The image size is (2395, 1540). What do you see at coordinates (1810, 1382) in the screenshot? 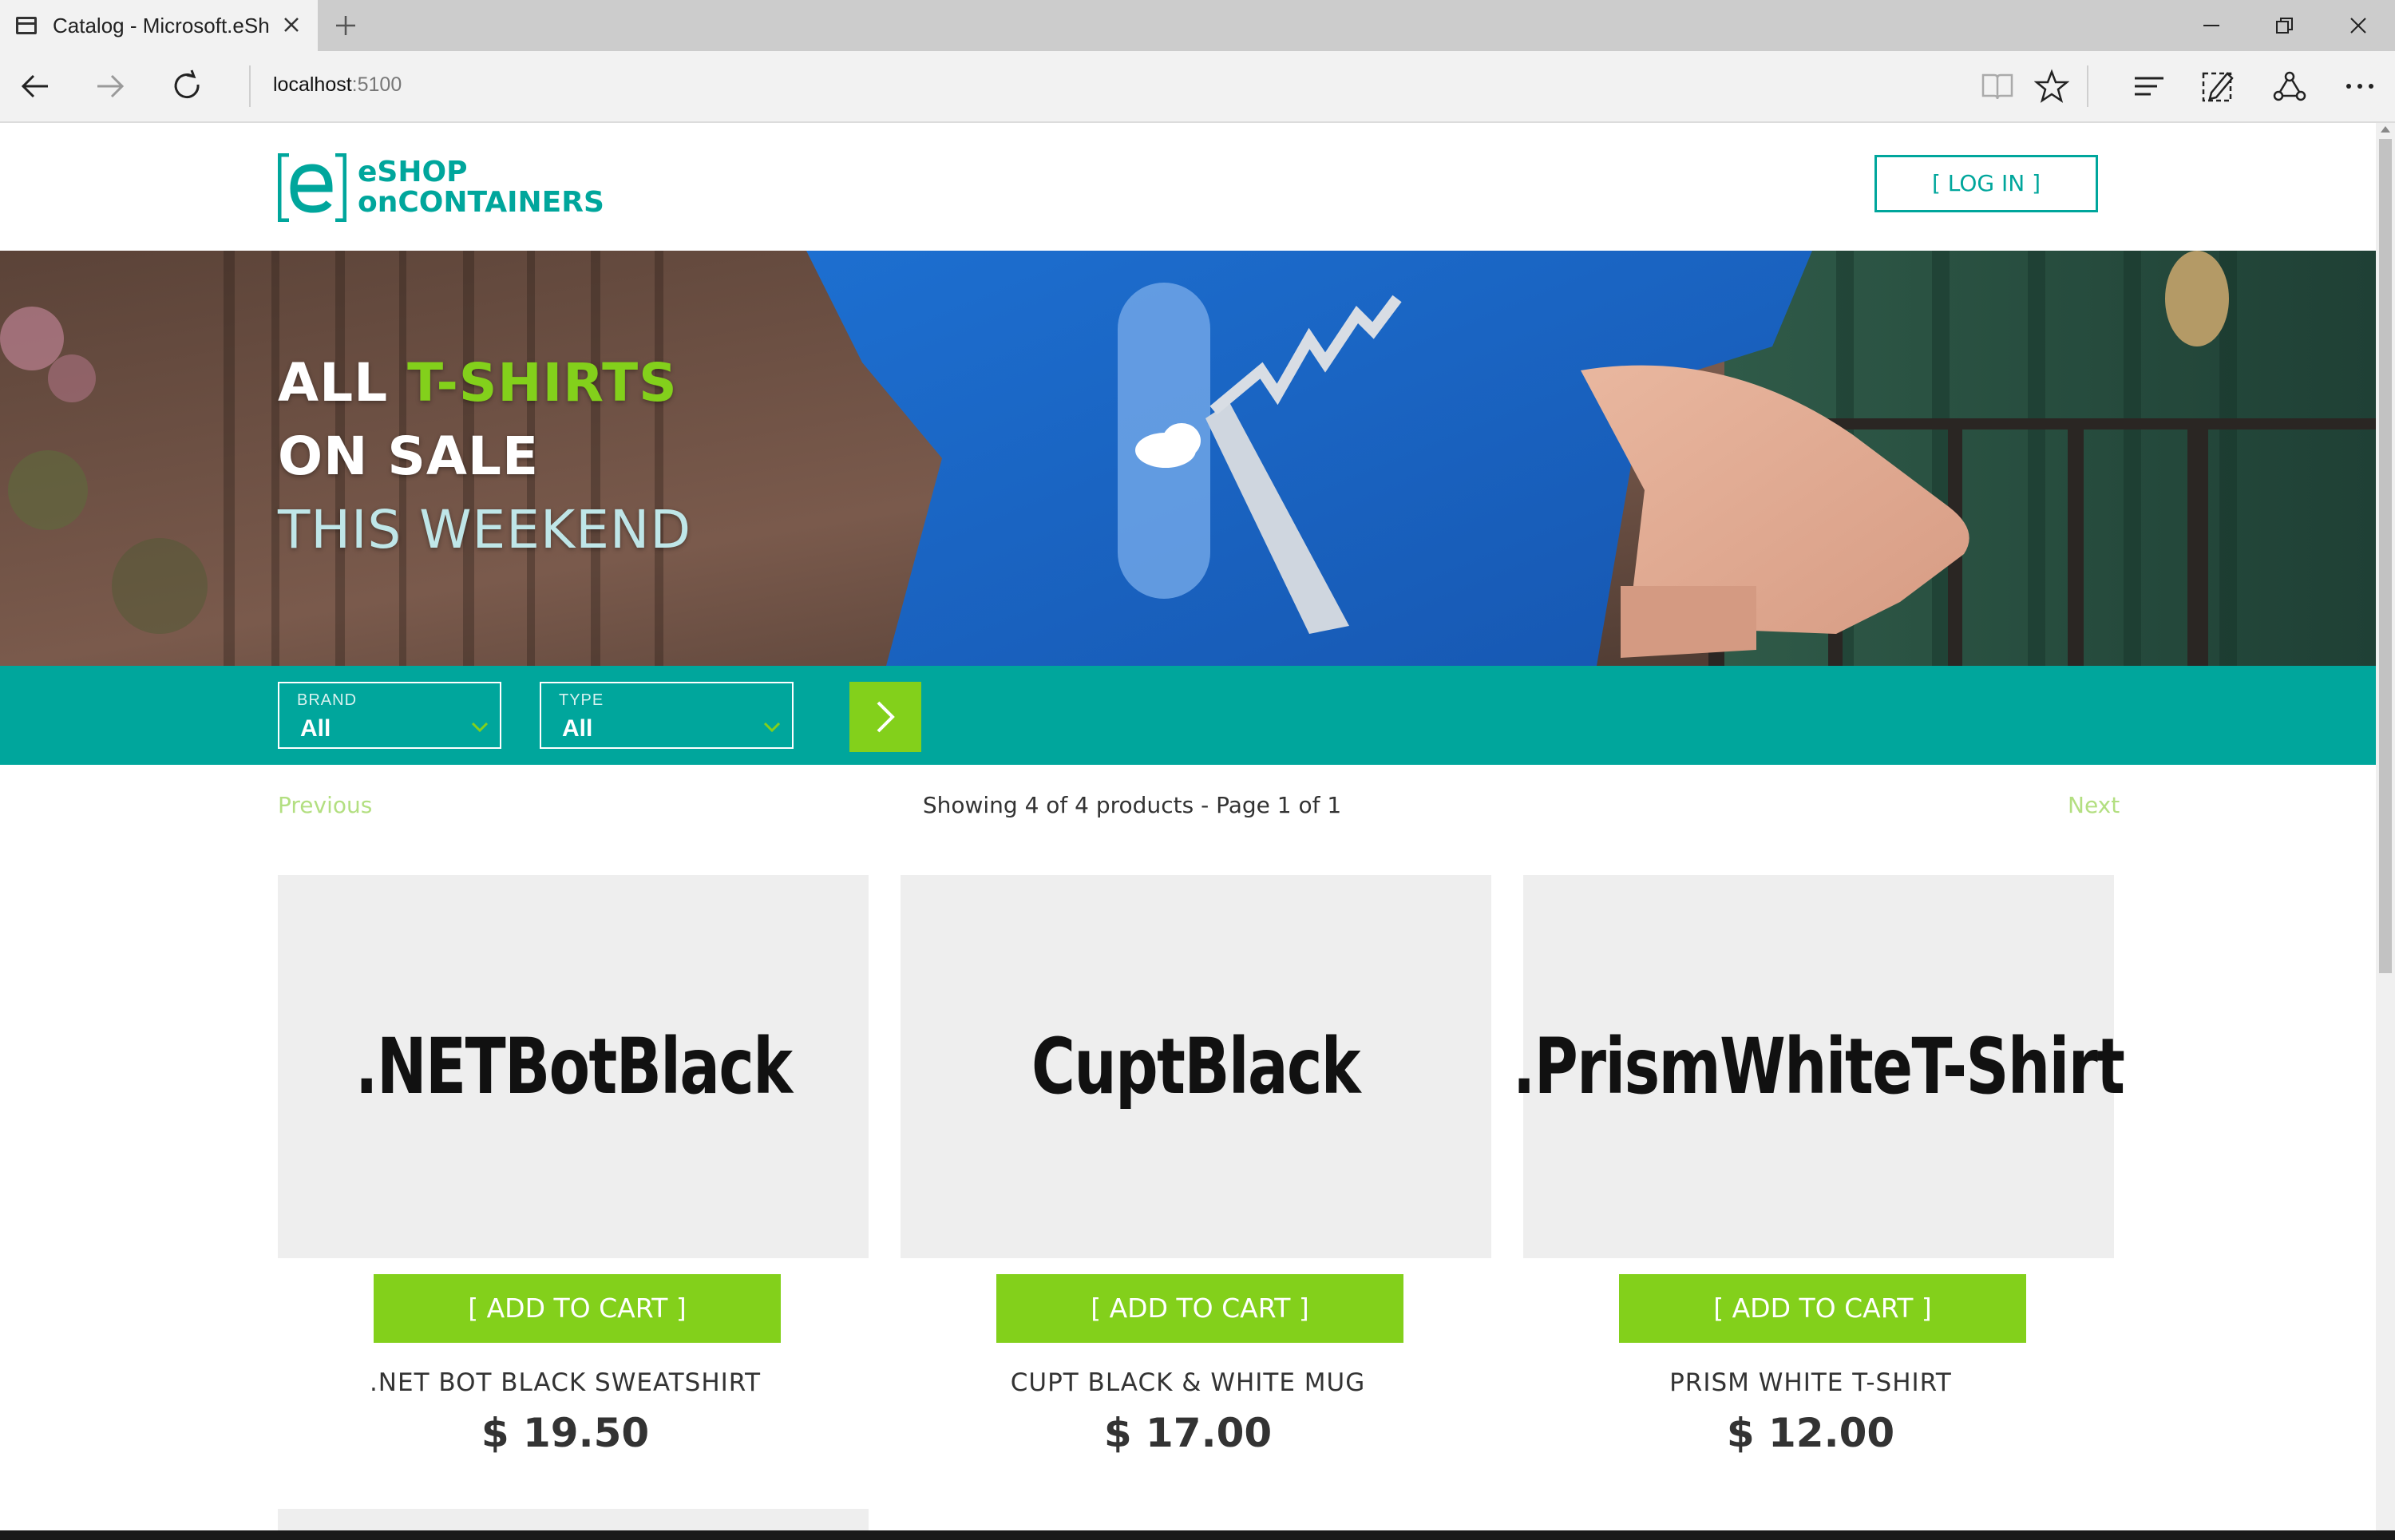
I see `product-name: PRISM WHITE T-SHIRT` at bounding box center [1810, 1382].